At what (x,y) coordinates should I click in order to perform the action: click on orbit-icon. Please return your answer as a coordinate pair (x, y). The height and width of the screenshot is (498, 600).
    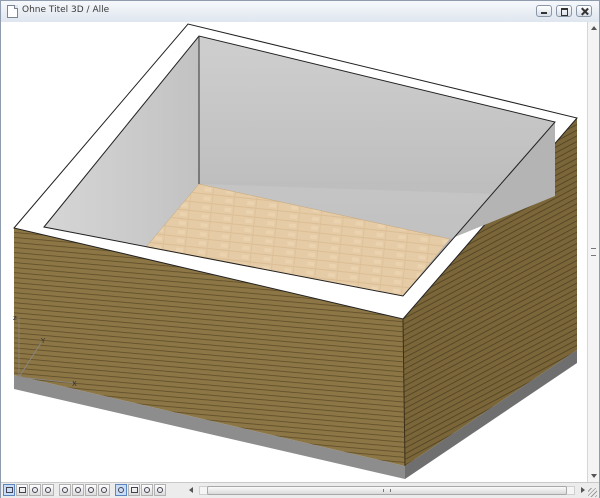
    Looking at the image, I should click on (104, 490).